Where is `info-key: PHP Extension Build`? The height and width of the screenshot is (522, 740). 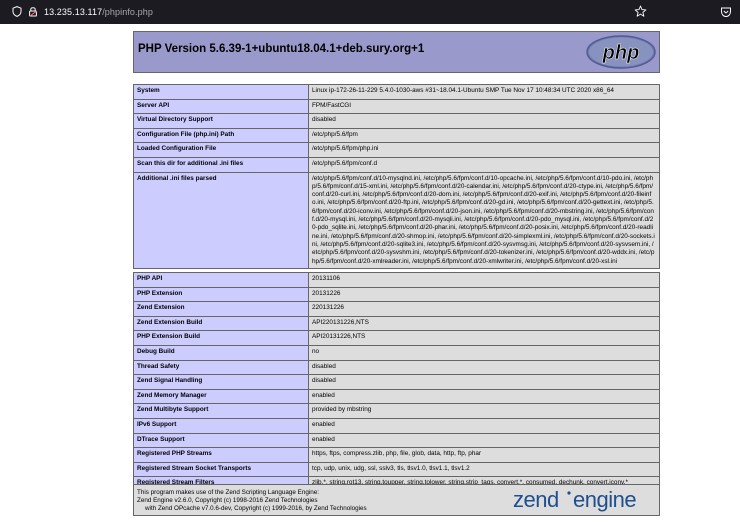
info-key: PHP Extension Build is located at coordinates (221, 338).